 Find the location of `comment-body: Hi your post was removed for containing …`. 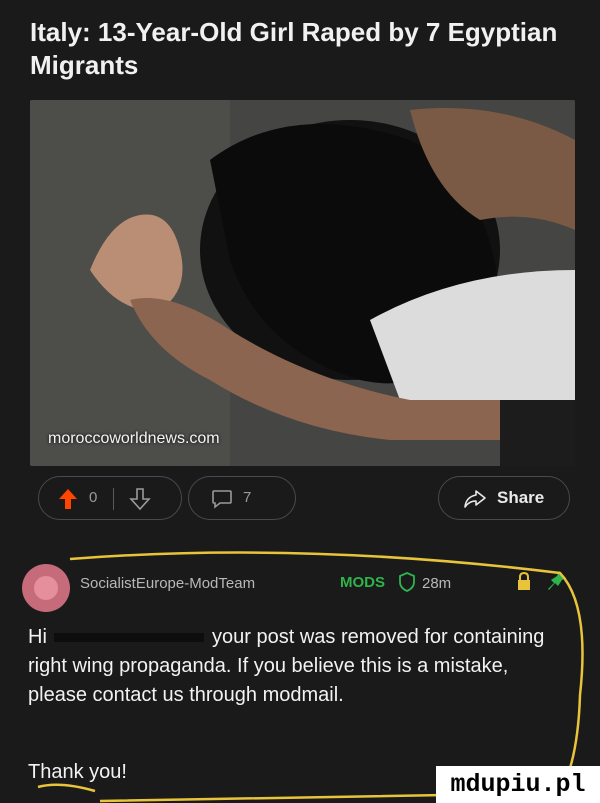

comment-body: Hi your post was removed for containing … is located at coordinates (298, 666).